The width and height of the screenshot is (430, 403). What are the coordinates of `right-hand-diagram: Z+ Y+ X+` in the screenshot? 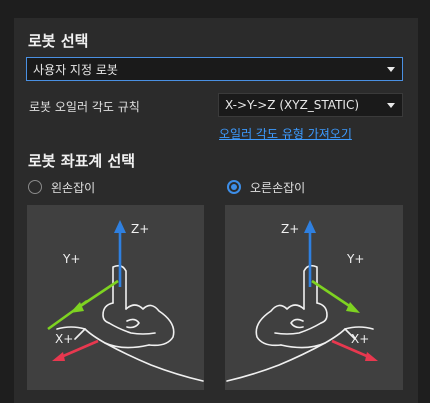 It's located at (302, 301).